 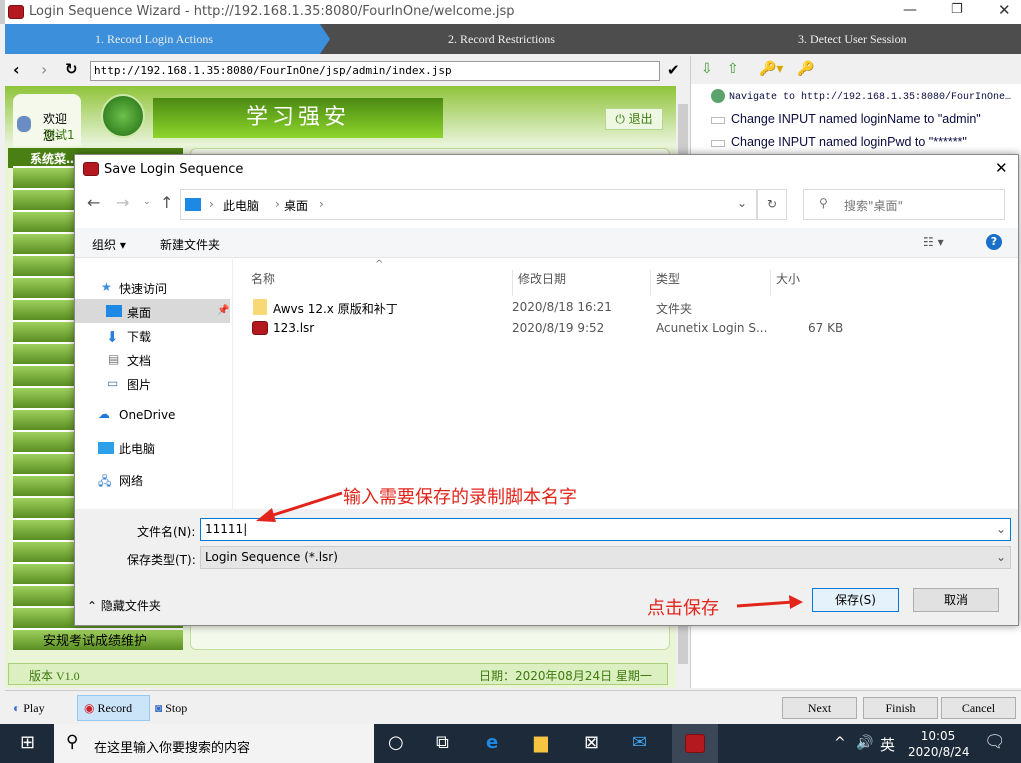 What do you see at coordinates (492, 742) in the screenshot?
I see `edge-icon: e` at bounding box center [492, 742].